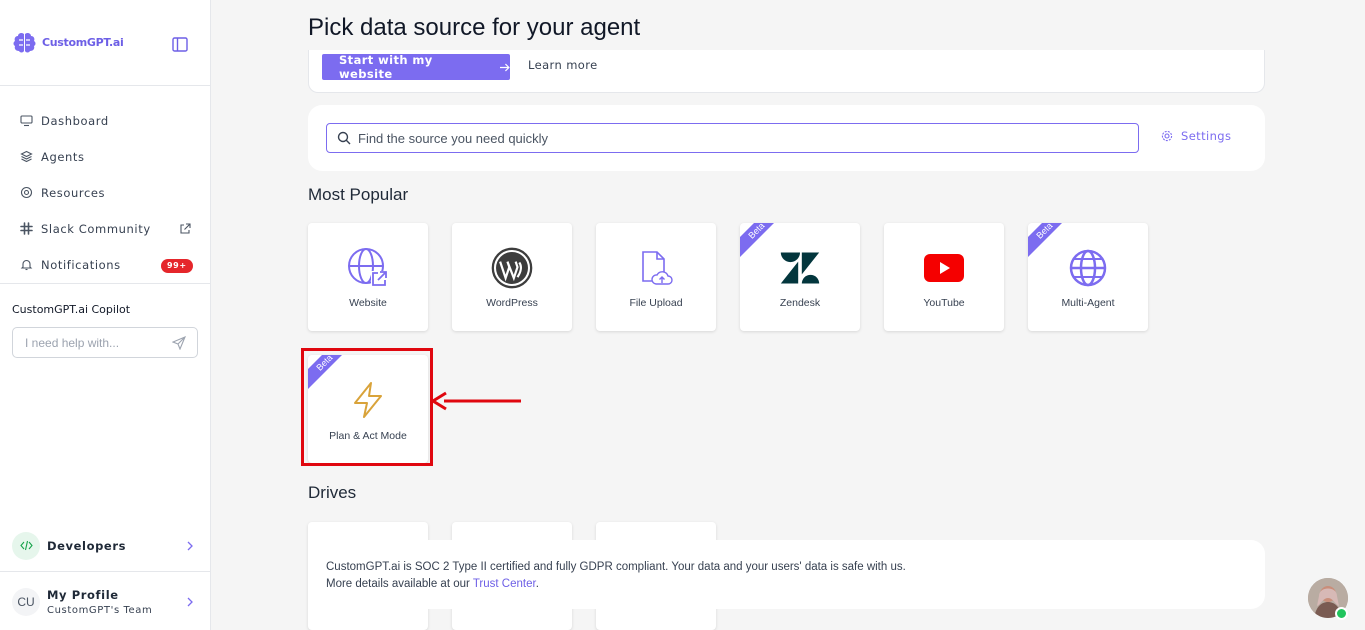 The image size is (1365, 630). I want to click on arrow-left-icon, so click(475, 401).